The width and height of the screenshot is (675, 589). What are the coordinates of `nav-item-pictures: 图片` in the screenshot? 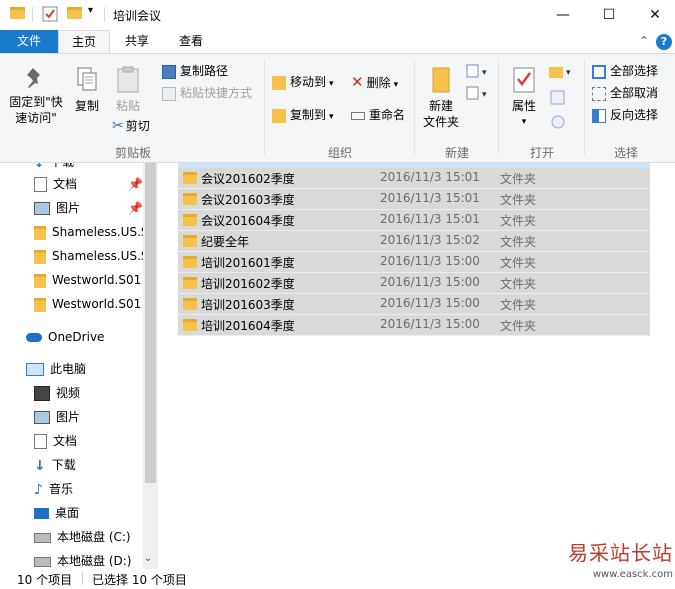 It's located at (57, 417).